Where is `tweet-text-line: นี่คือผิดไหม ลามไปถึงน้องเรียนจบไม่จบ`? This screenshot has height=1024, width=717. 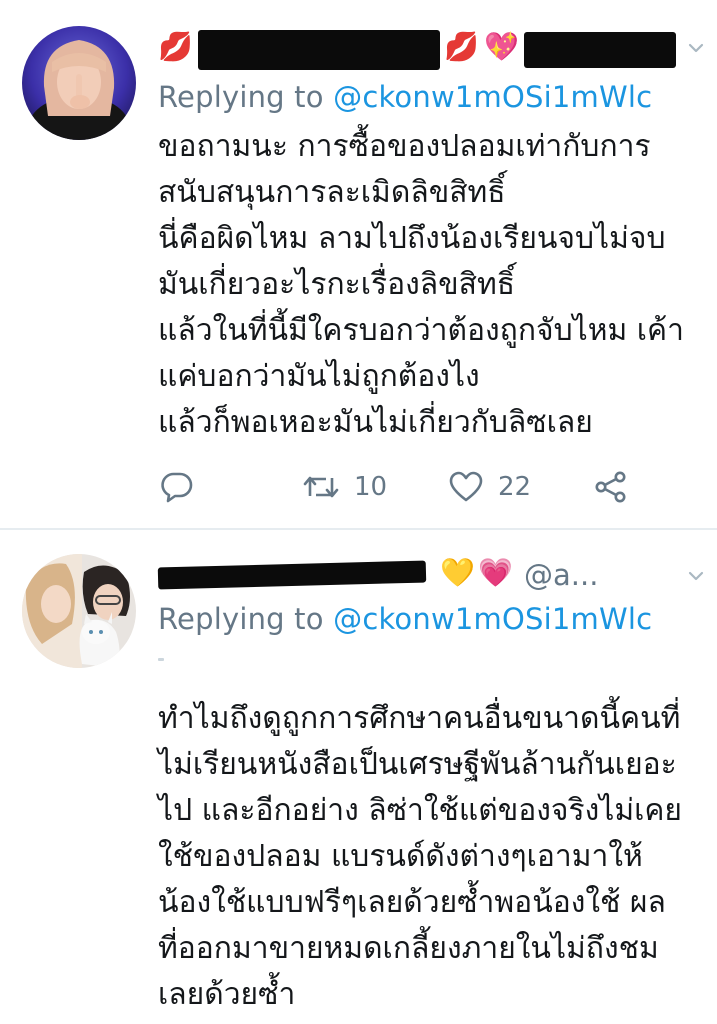
tweet-text-line: นี่คือผิดไหม ลามไปถึงน้องเรียนจบไม่จบ is located at coordinates (412, 238).